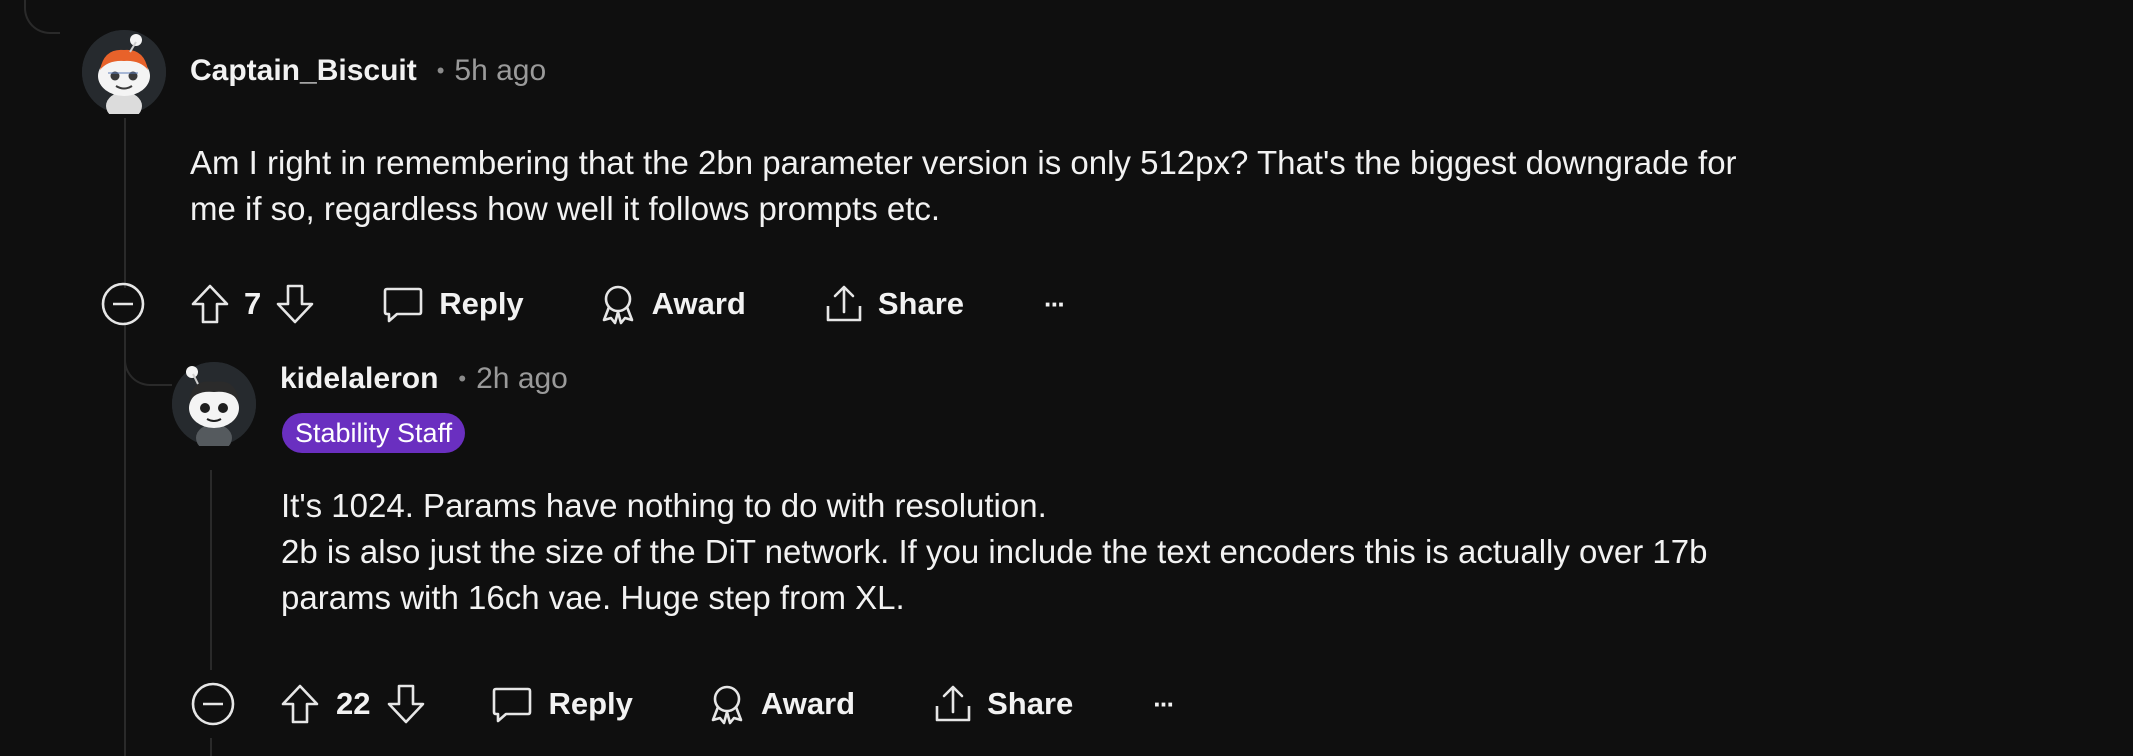  Describe the element at coordinates (125, 203) in the screenshot. I see `thread-line-left` at that location.